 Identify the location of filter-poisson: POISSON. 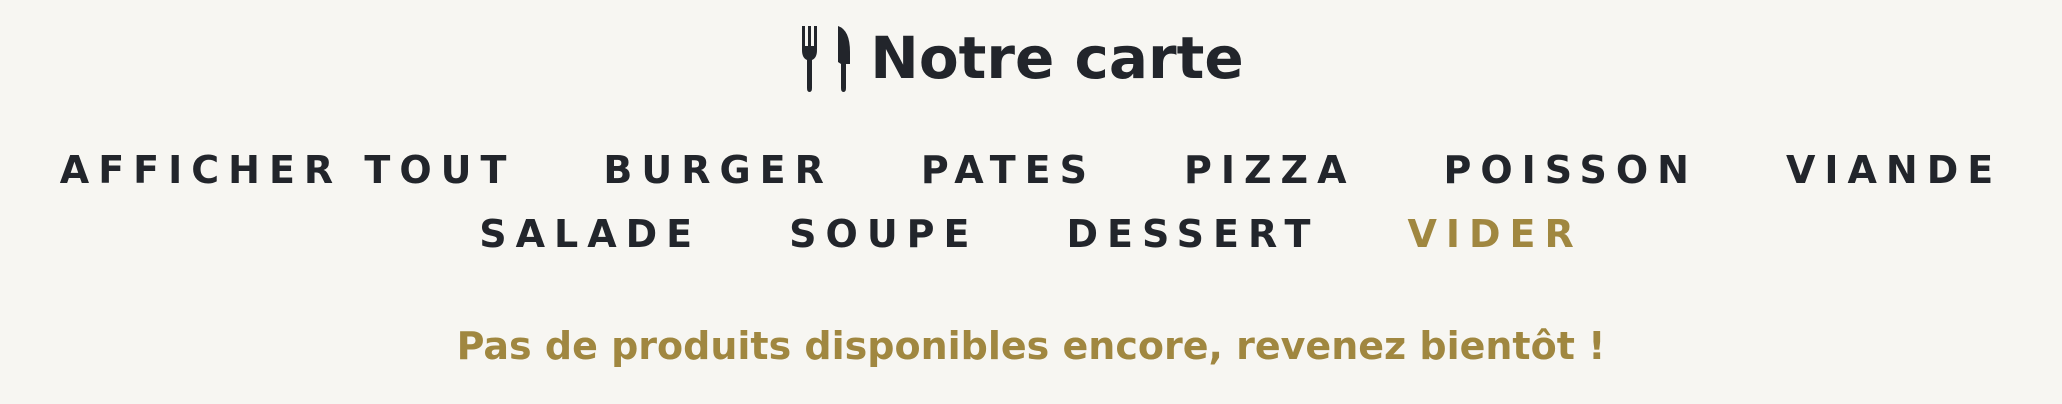
(1571, 170).